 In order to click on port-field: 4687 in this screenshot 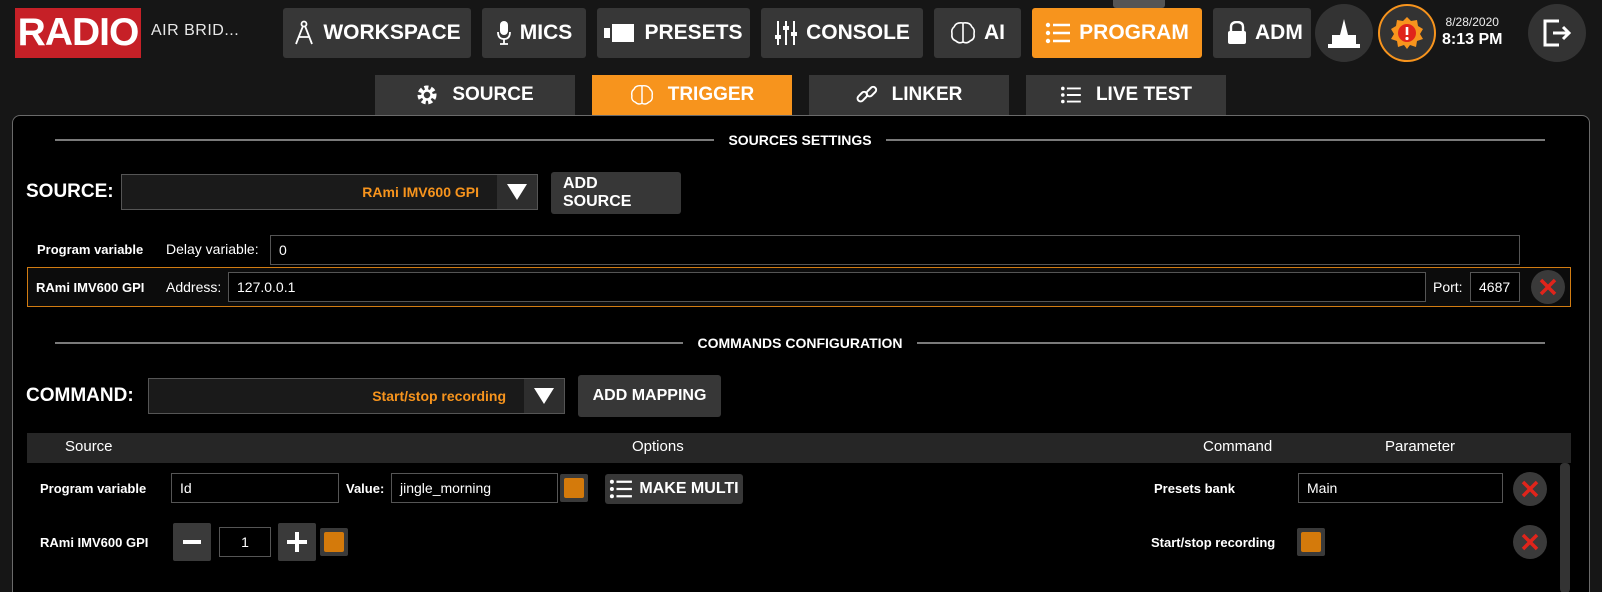, I will do `click(1495, 287)`.